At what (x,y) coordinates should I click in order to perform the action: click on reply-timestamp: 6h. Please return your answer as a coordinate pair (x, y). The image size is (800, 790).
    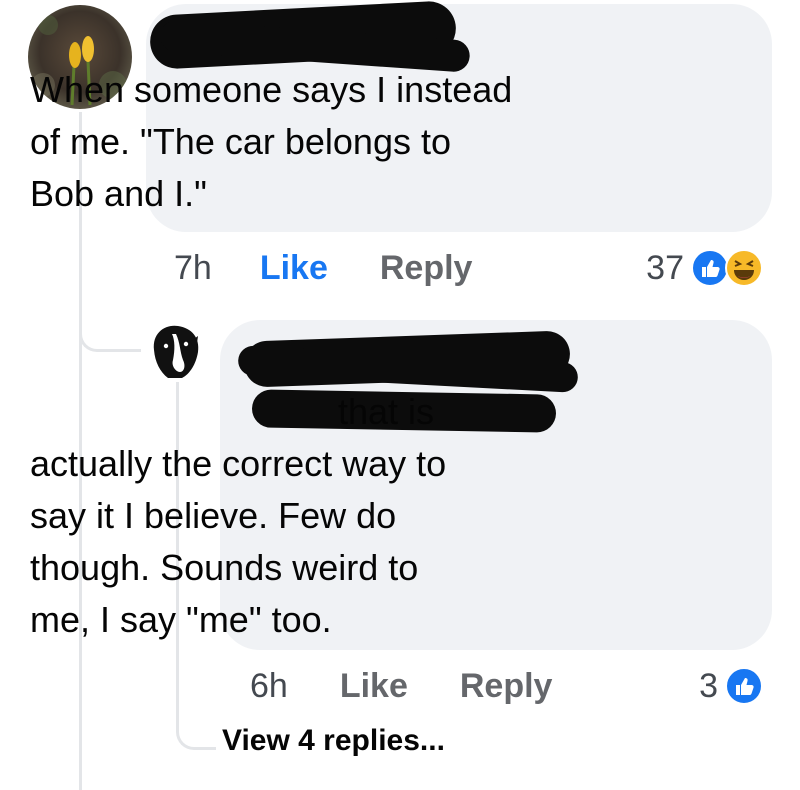
    Looking at the image, I should click on (269, 686).